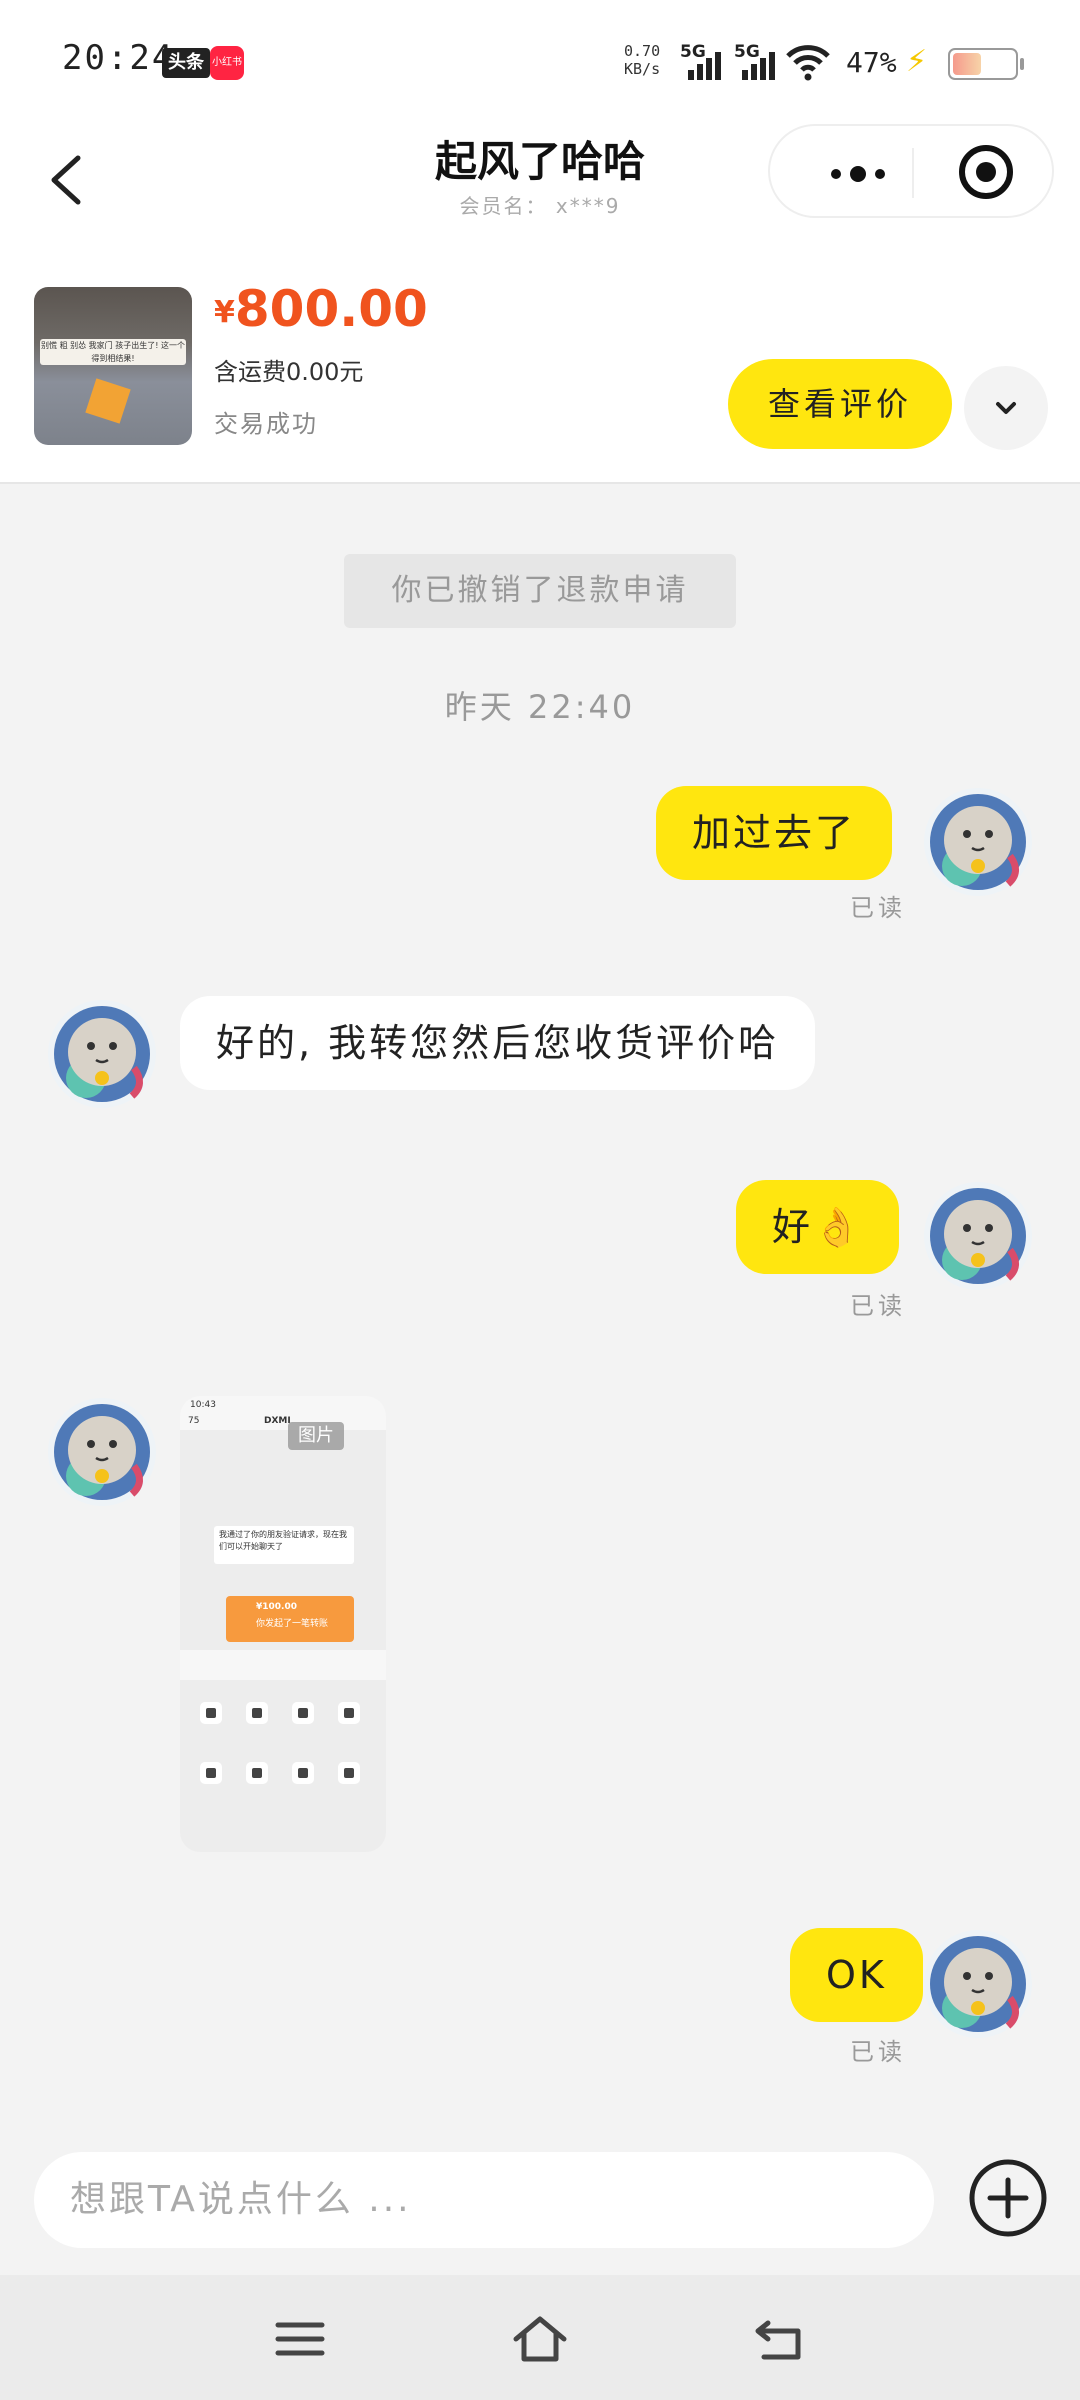 Image resolution: width=1080 pixels, height=2400 pixels. What do you see at coordinates (986, 64) in the screenshot?
I see `battery-icon` at bounding box center [986, 64].